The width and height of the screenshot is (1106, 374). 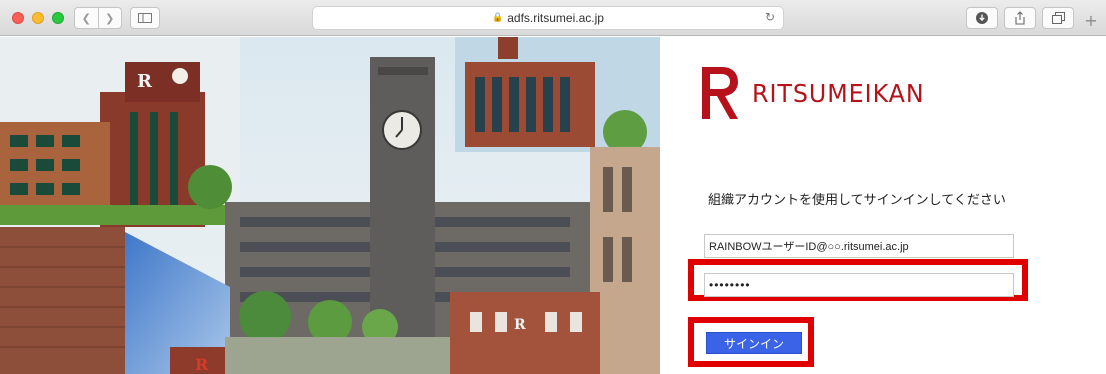 I want to click on address-bar: 🔒 adfs.ritsumei.ac.jp ↻, so click(x=548, y=18).